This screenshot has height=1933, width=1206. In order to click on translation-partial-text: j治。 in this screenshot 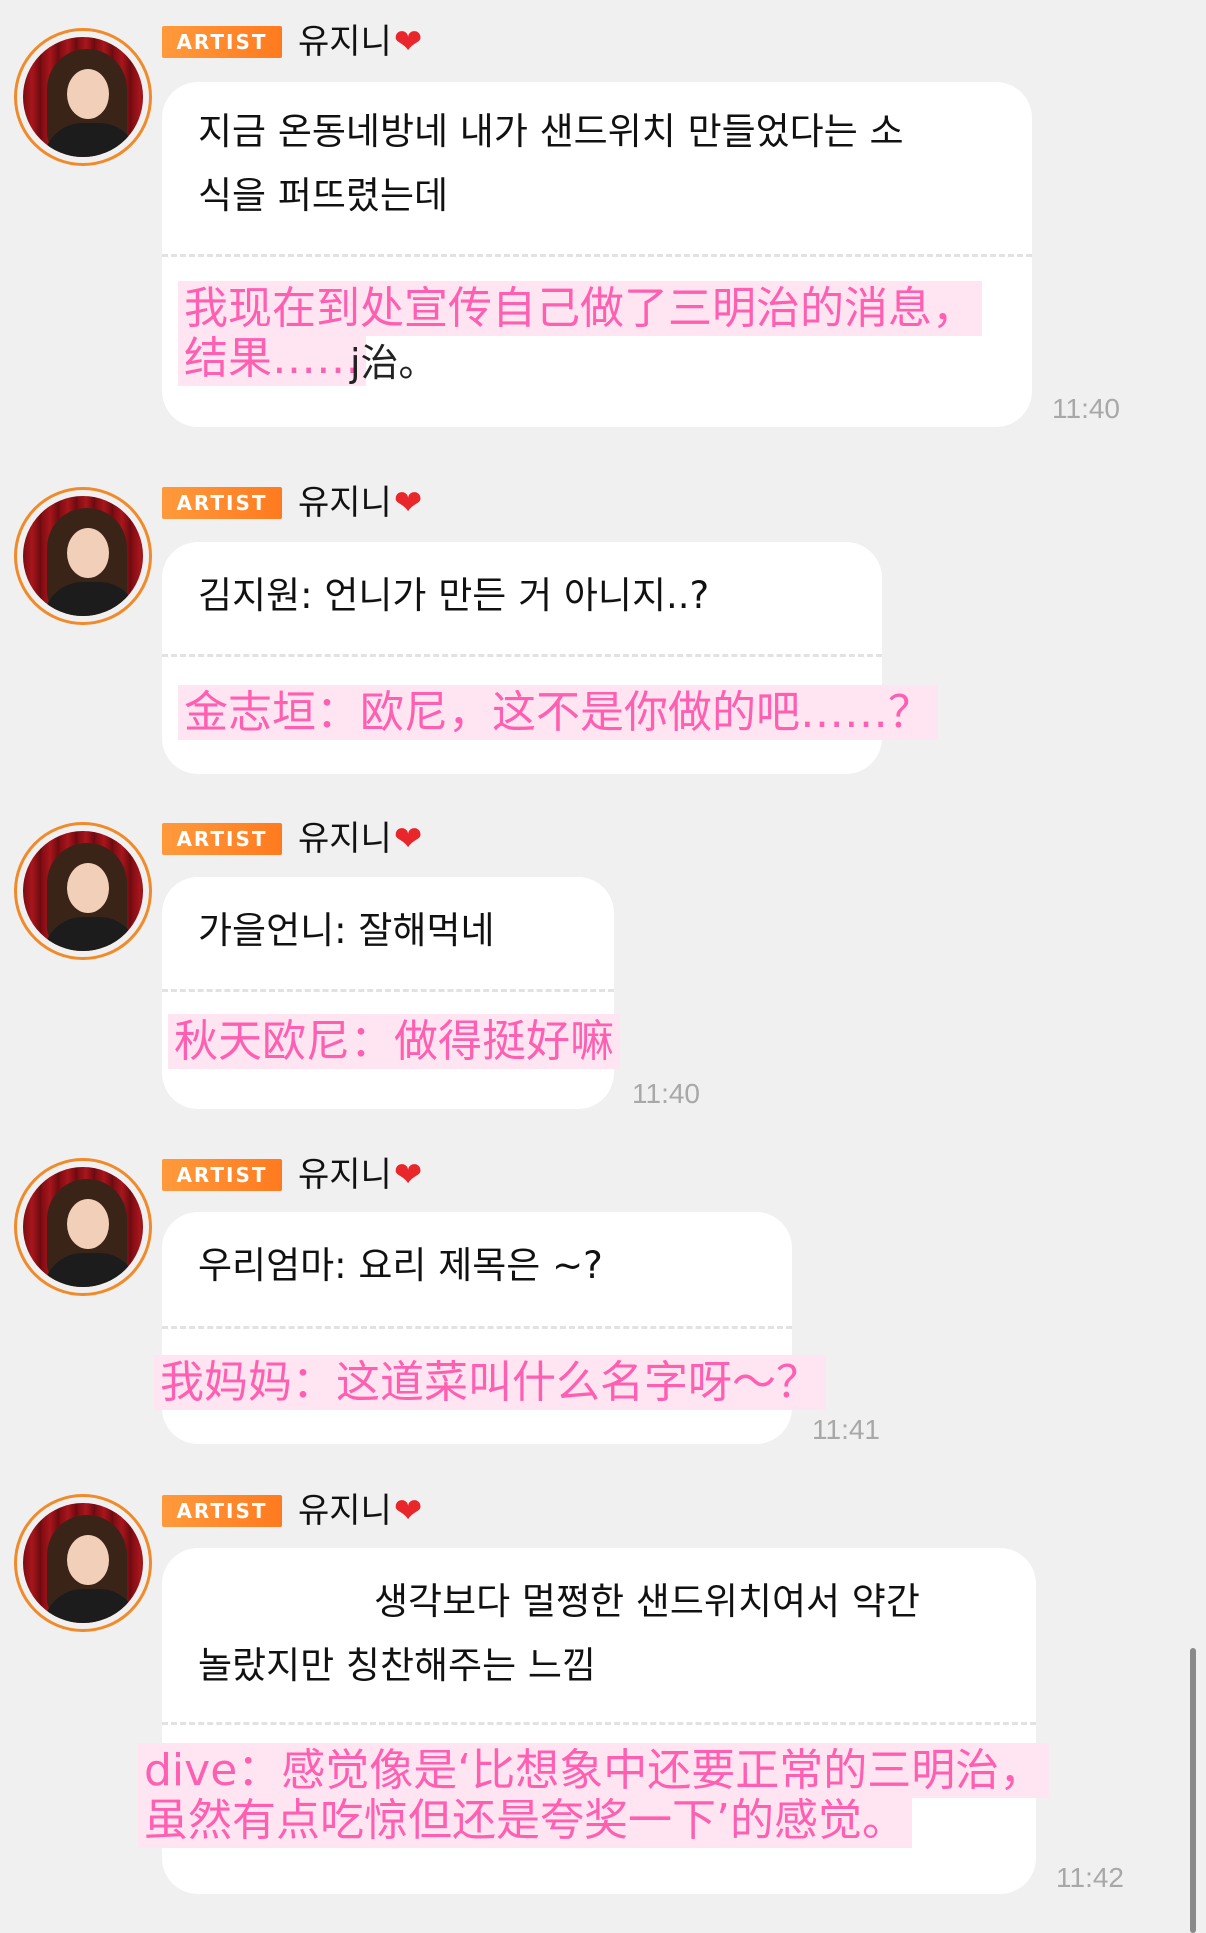, I will do `click(393, 363)`.